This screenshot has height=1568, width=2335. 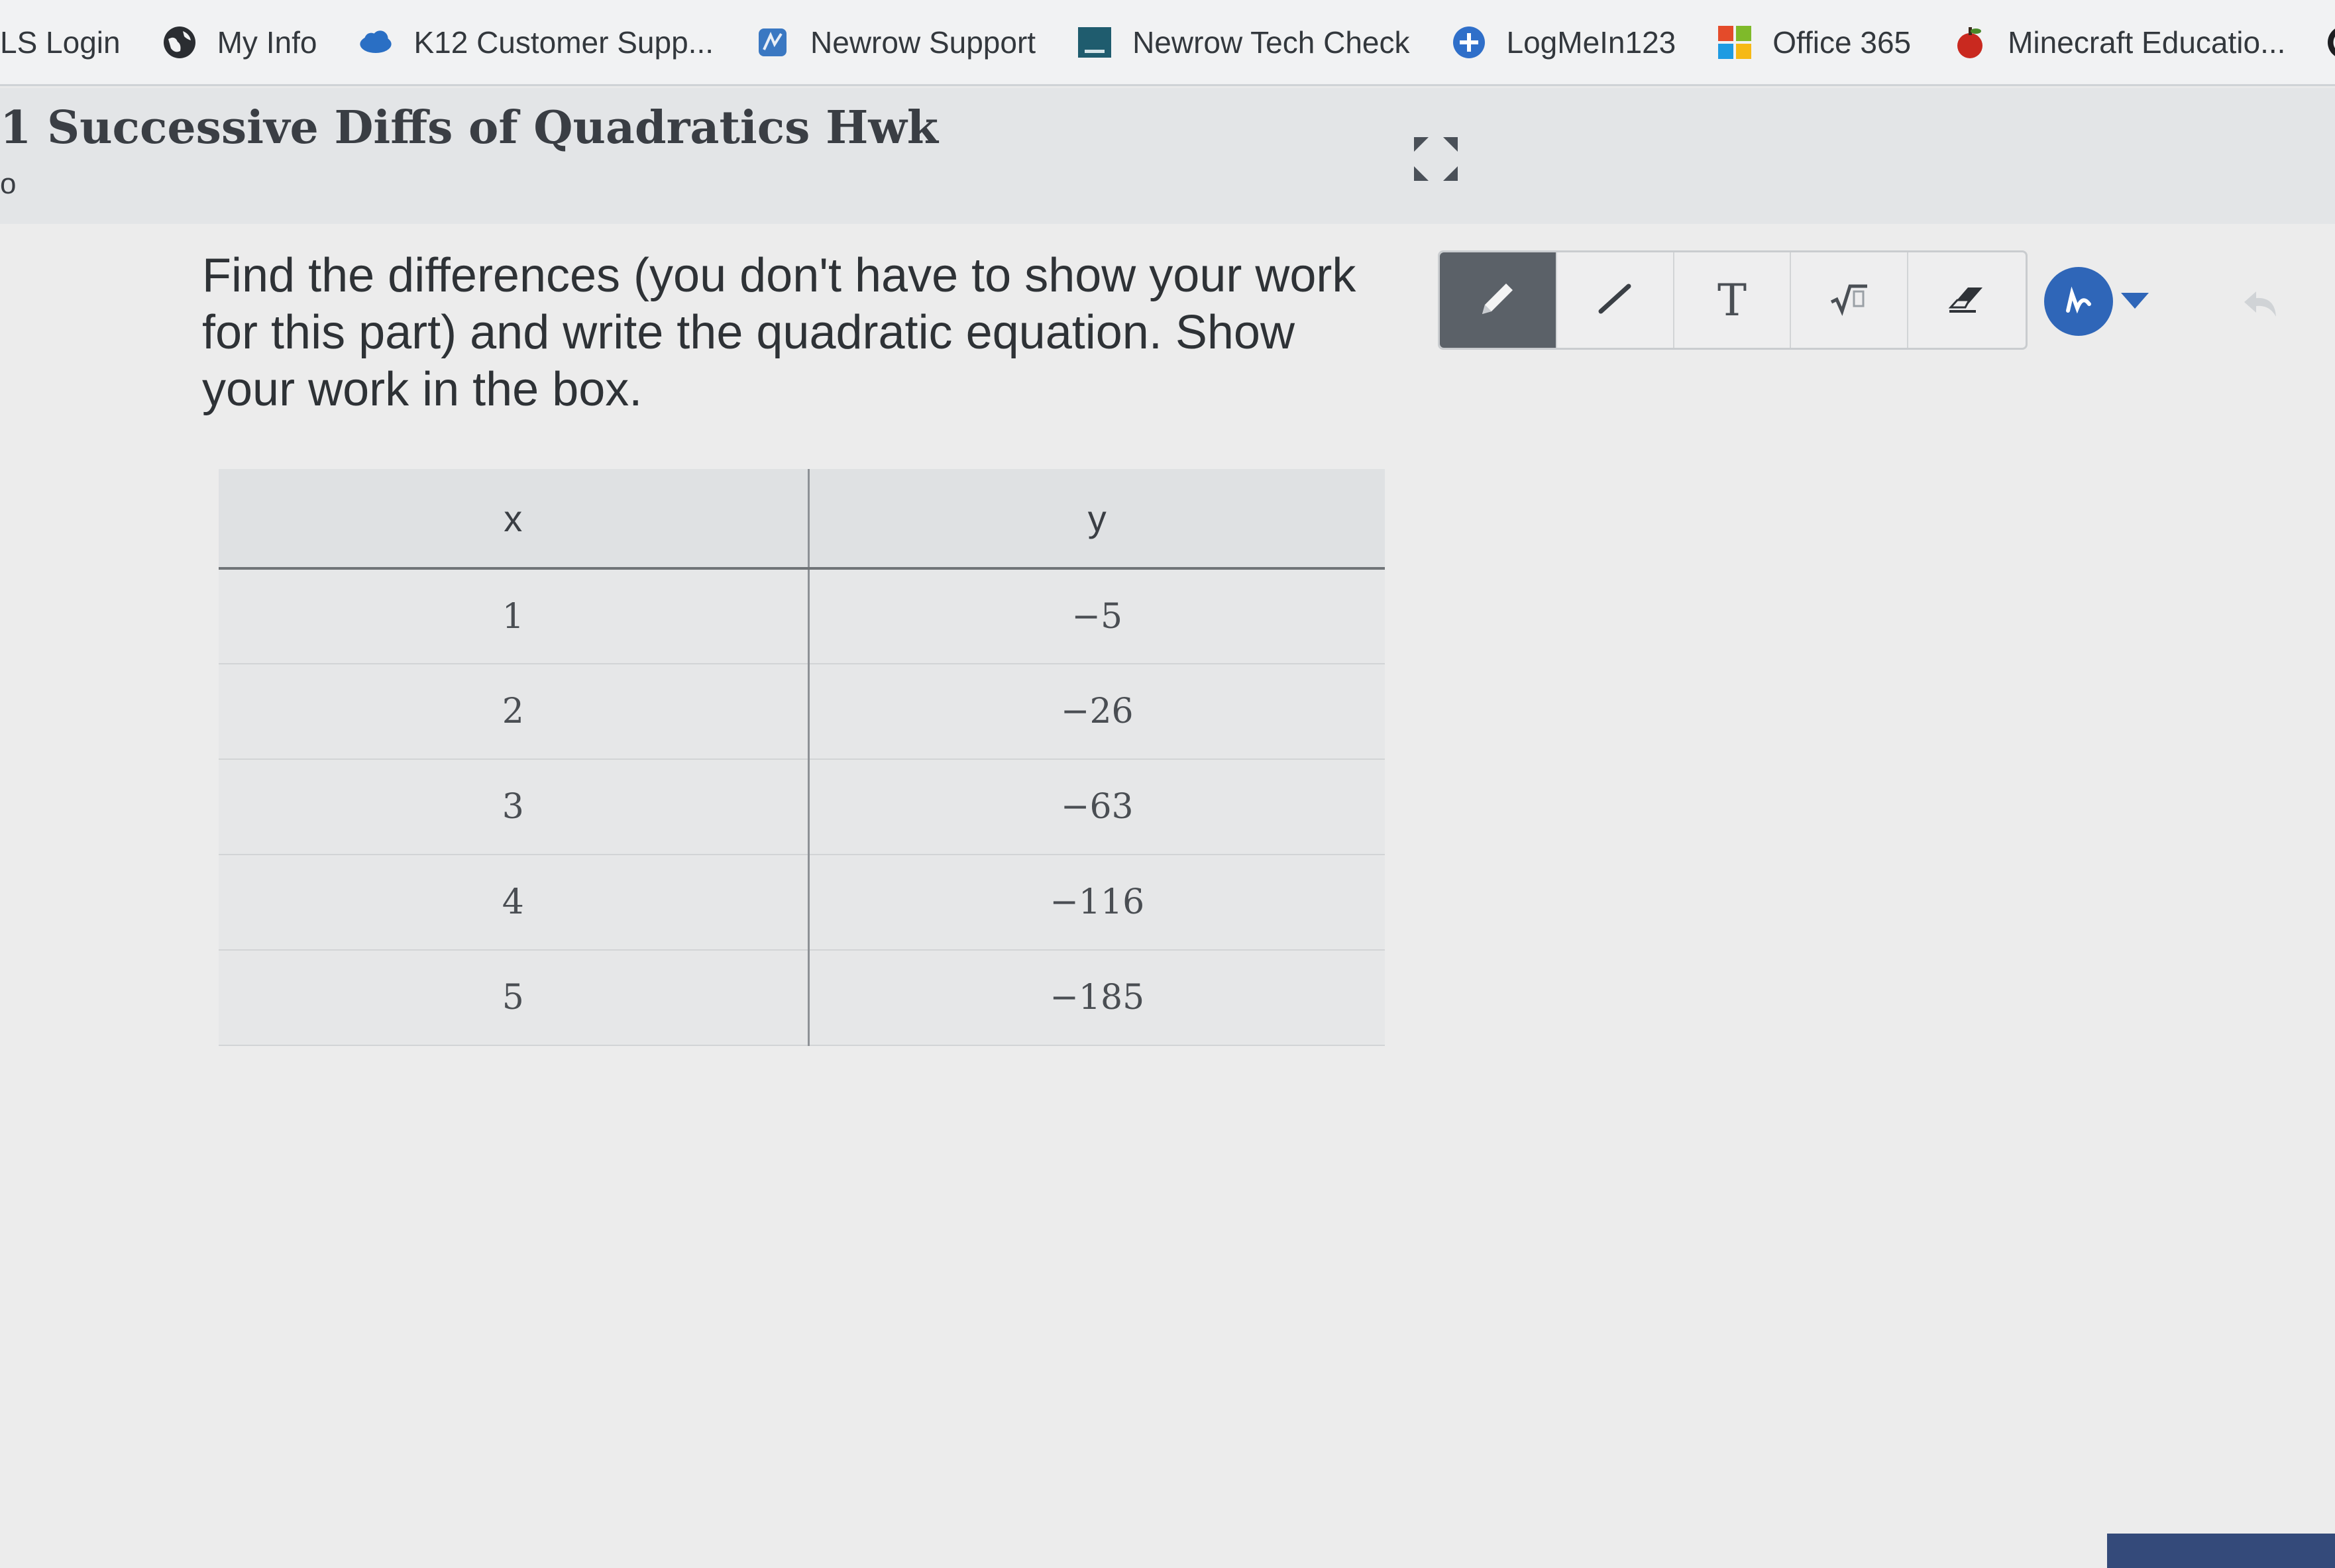 What do you see at coordinates (1096, 519) in the screenshot?
I see `column-header-y: y` at bounding box center [1096, 519].